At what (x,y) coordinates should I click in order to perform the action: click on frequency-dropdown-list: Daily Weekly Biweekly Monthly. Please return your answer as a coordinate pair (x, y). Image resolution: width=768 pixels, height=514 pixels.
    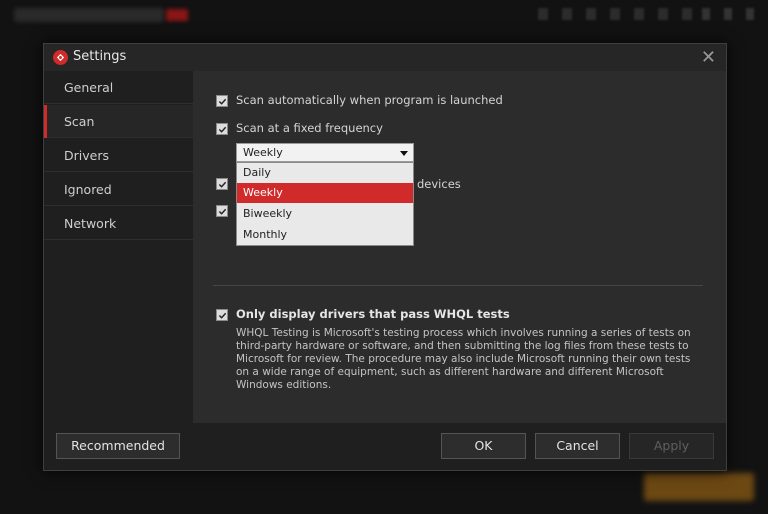
    Looking at the image, I should click on (325, 204).